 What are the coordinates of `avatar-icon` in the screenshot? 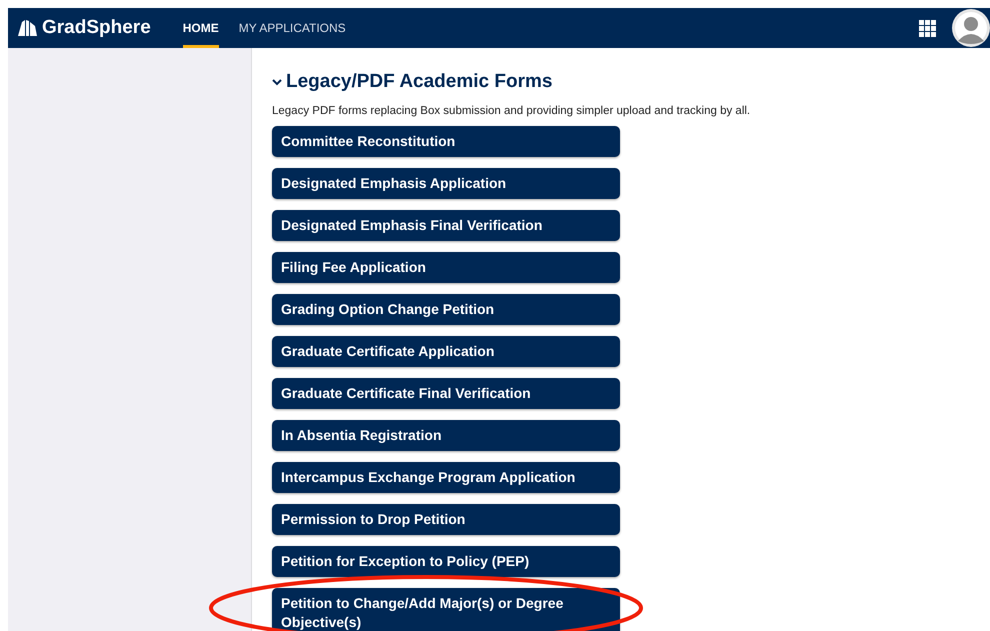 It's located at (971, 28).